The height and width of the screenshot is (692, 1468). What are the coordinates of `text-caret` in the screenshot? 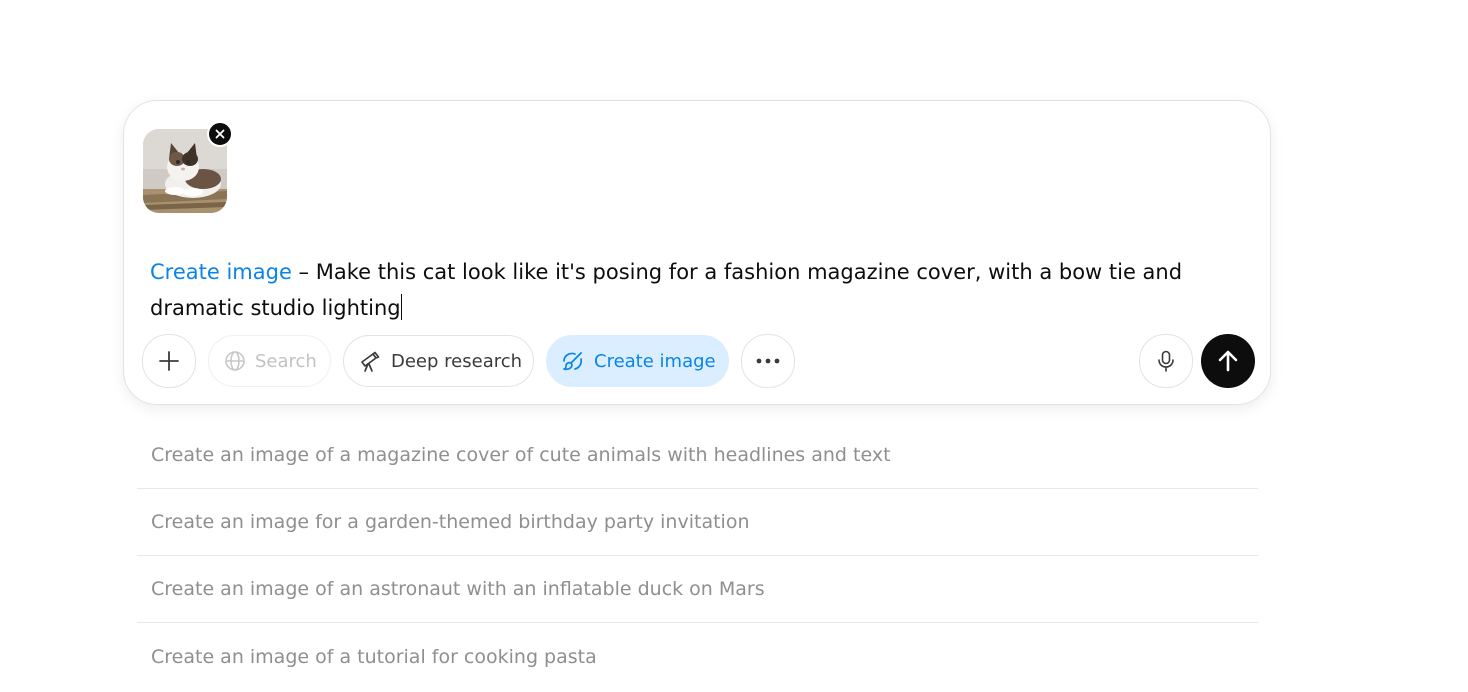 It's located at (401, 307).